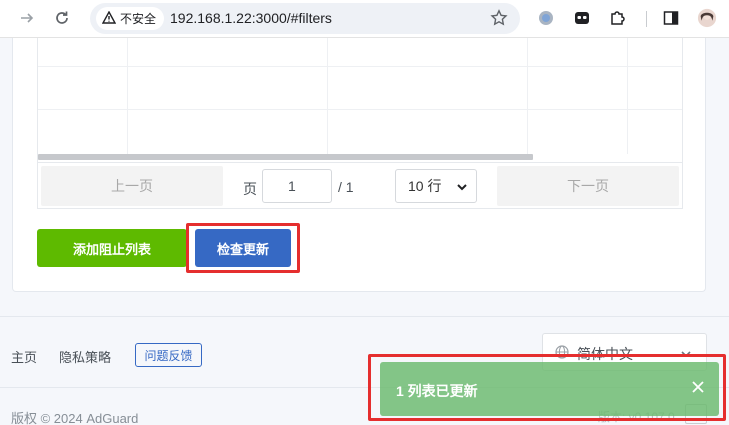  What do you see at coordinates (618, 18) in the screenshot?
I see `extension-puzzle-icon` at bounding box center [618, 18].